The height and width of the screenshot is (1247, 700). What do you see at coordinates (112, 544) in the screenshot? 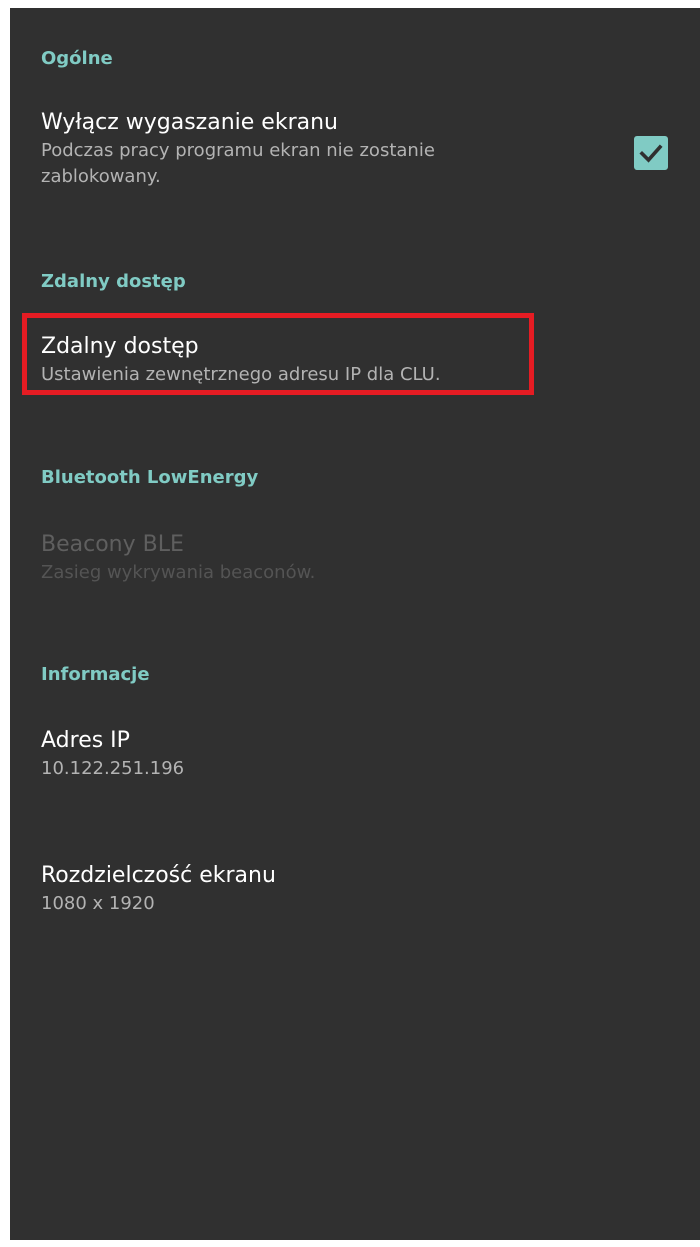
I see `pref-title: Beacony BLE` at bounding box center [112, 544].